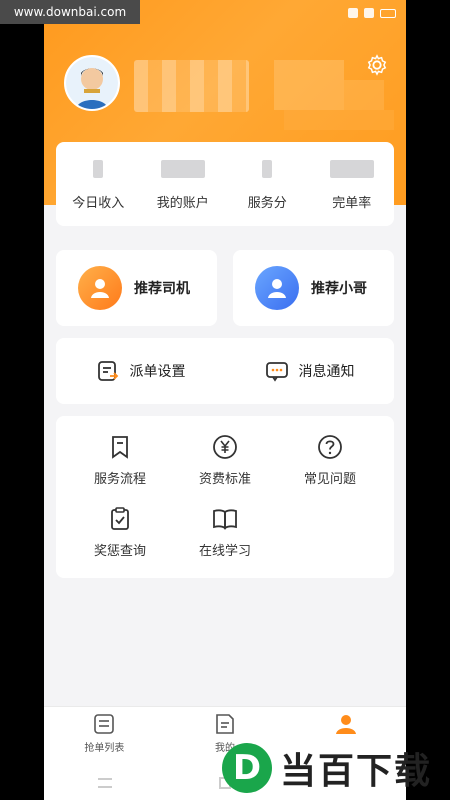 This screenshot has width=450, height=800. I want to click on fee-standard-button: 资费标准, so click(225, 464).